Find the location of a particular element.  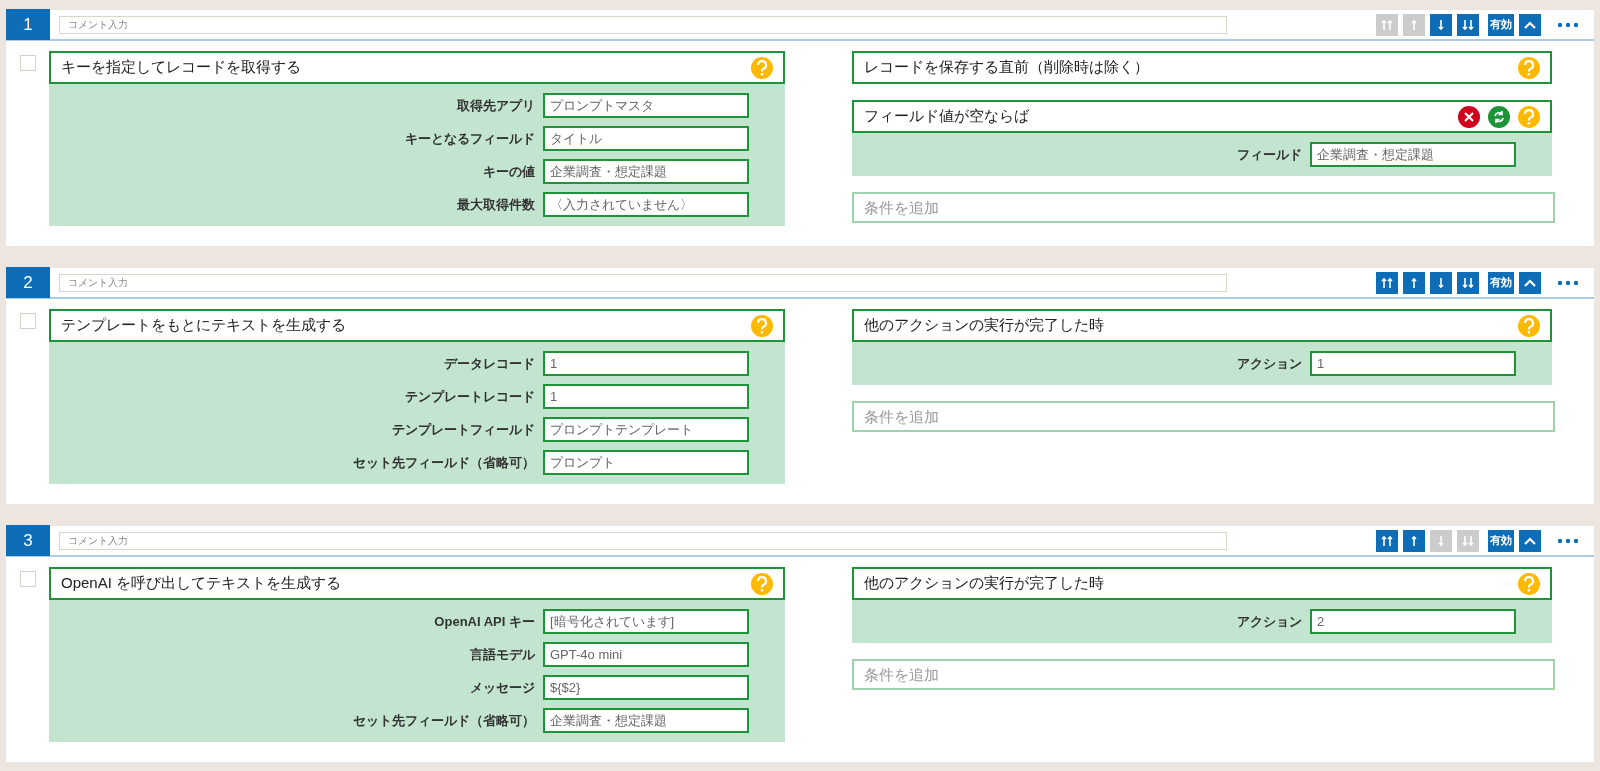

input-field: プロンプト is located at coordinates (646, 462).